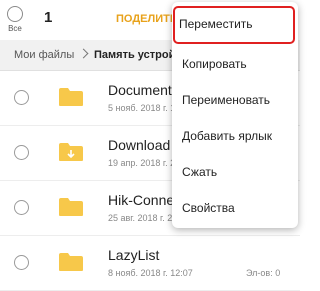 This screenshot has width=320, height=291. What do you see at coordinates (143, 90) in the screenshot?
I see `file-name: Documents` at bounding box center [143, 90].